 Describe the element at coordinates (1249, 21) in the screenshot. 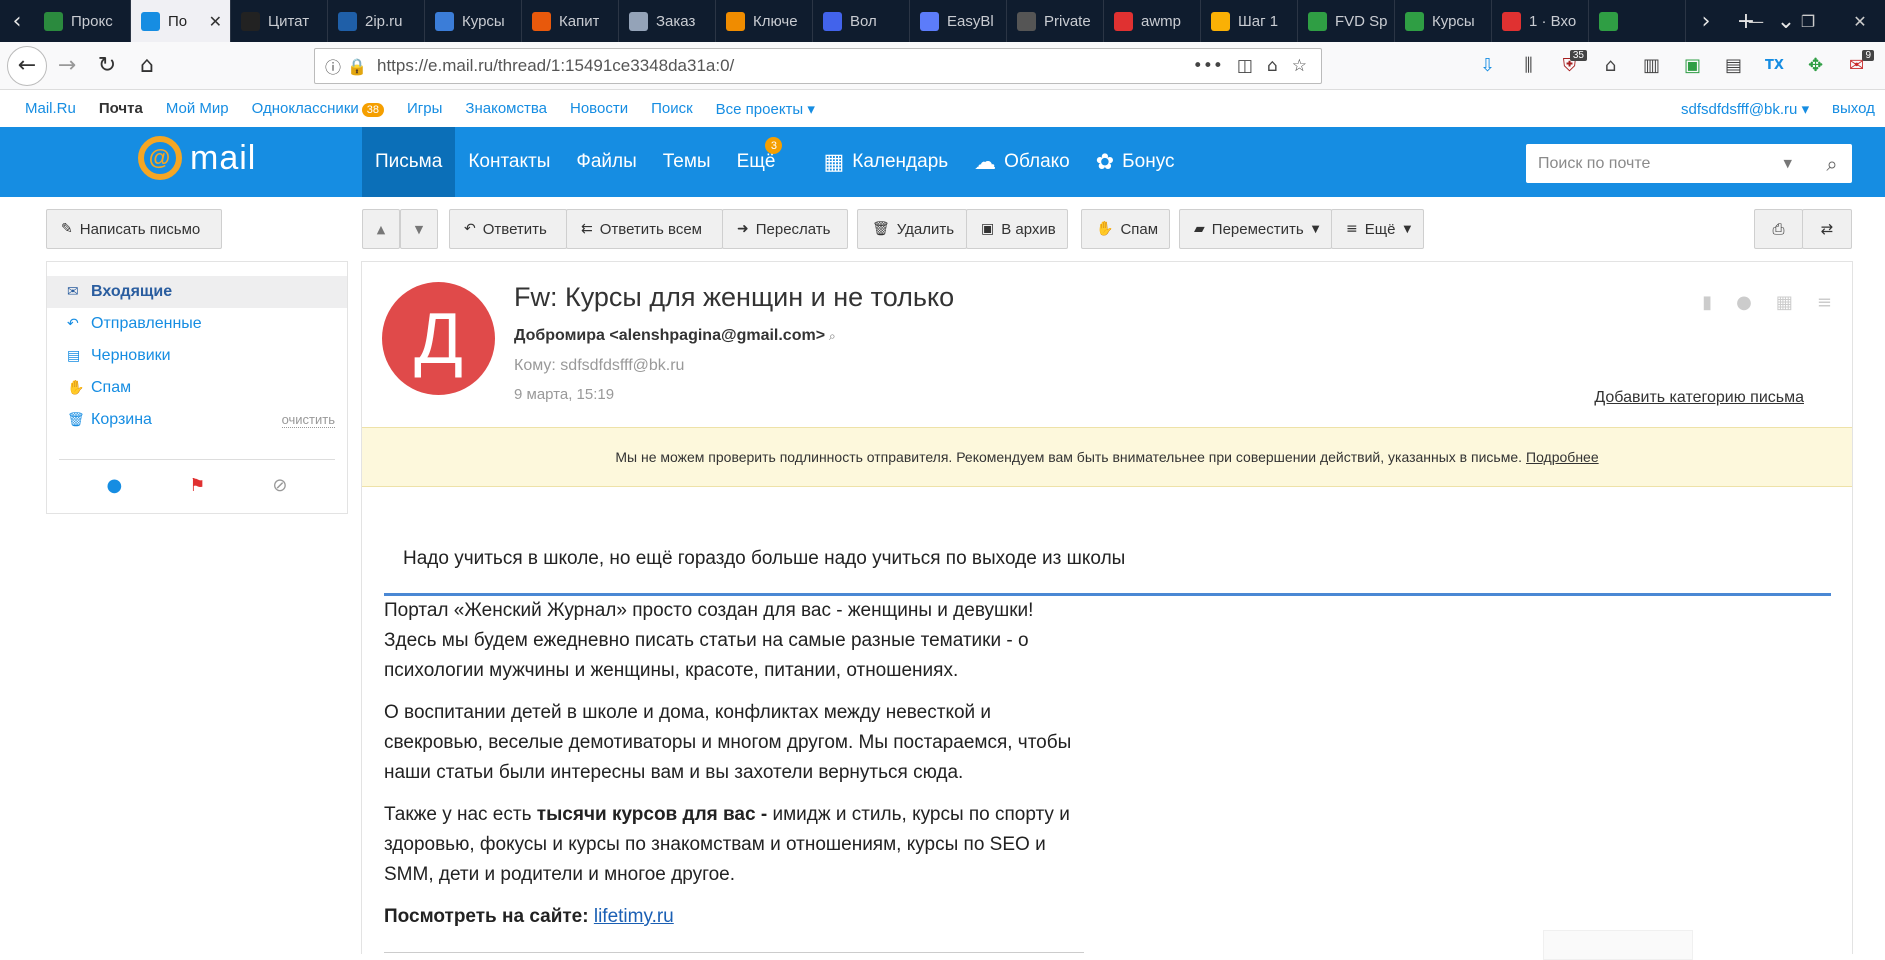

I see `browser-tab: Шаг 1` at that location.